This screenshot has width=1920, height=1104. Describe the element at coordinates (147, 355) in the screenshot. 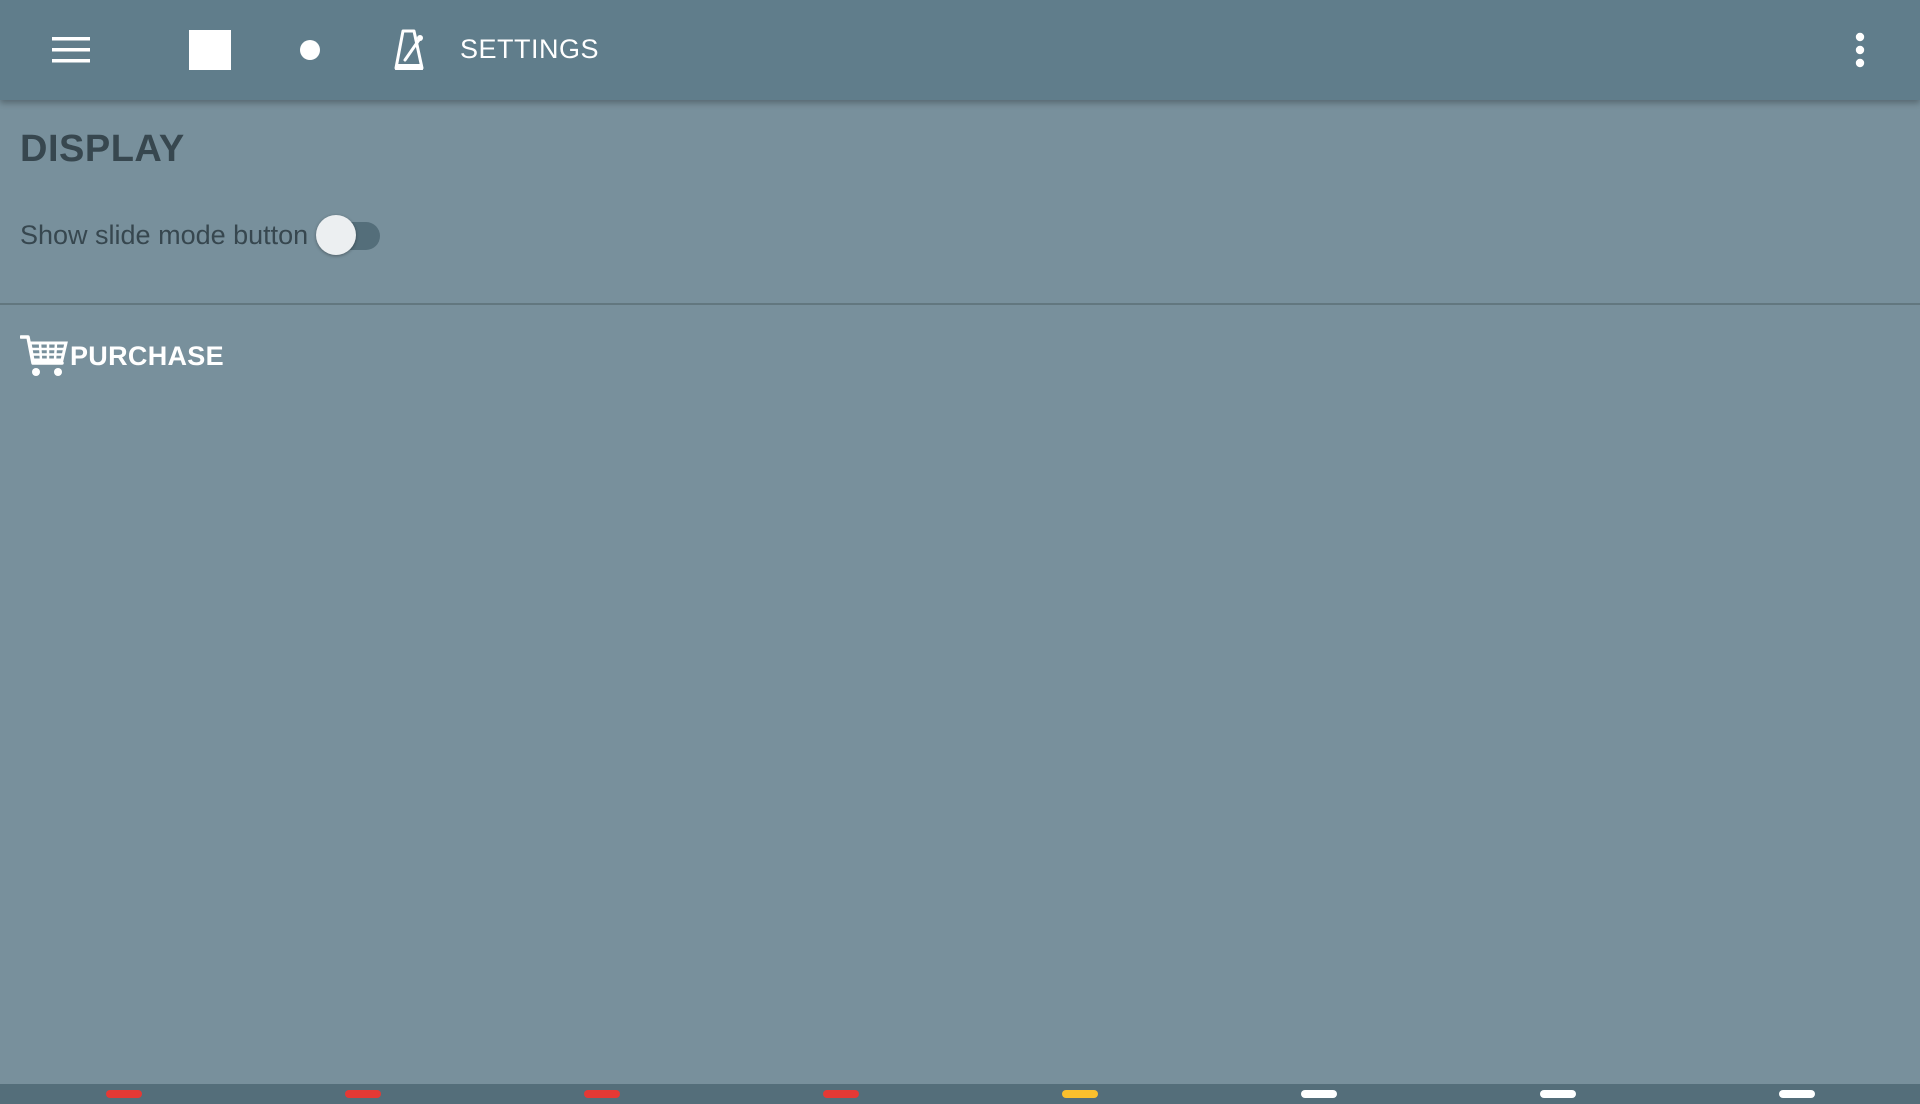

I see `purchase-label: PURCHASE` at that location.